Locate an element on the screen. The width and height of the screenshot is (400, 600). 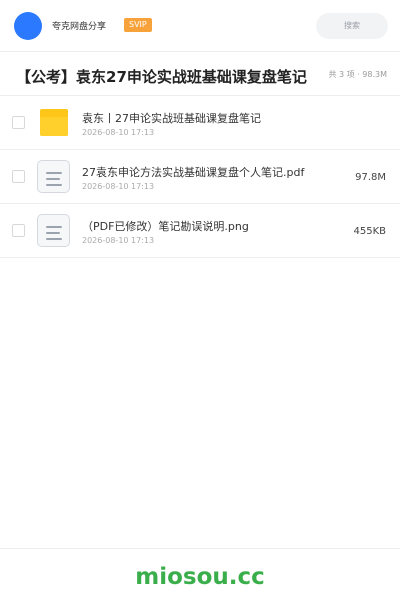
file-row: 袁东丨27申论实战班基础课复盘笔记 2026-08-10 17:13 is located at coordinates (200, 123).